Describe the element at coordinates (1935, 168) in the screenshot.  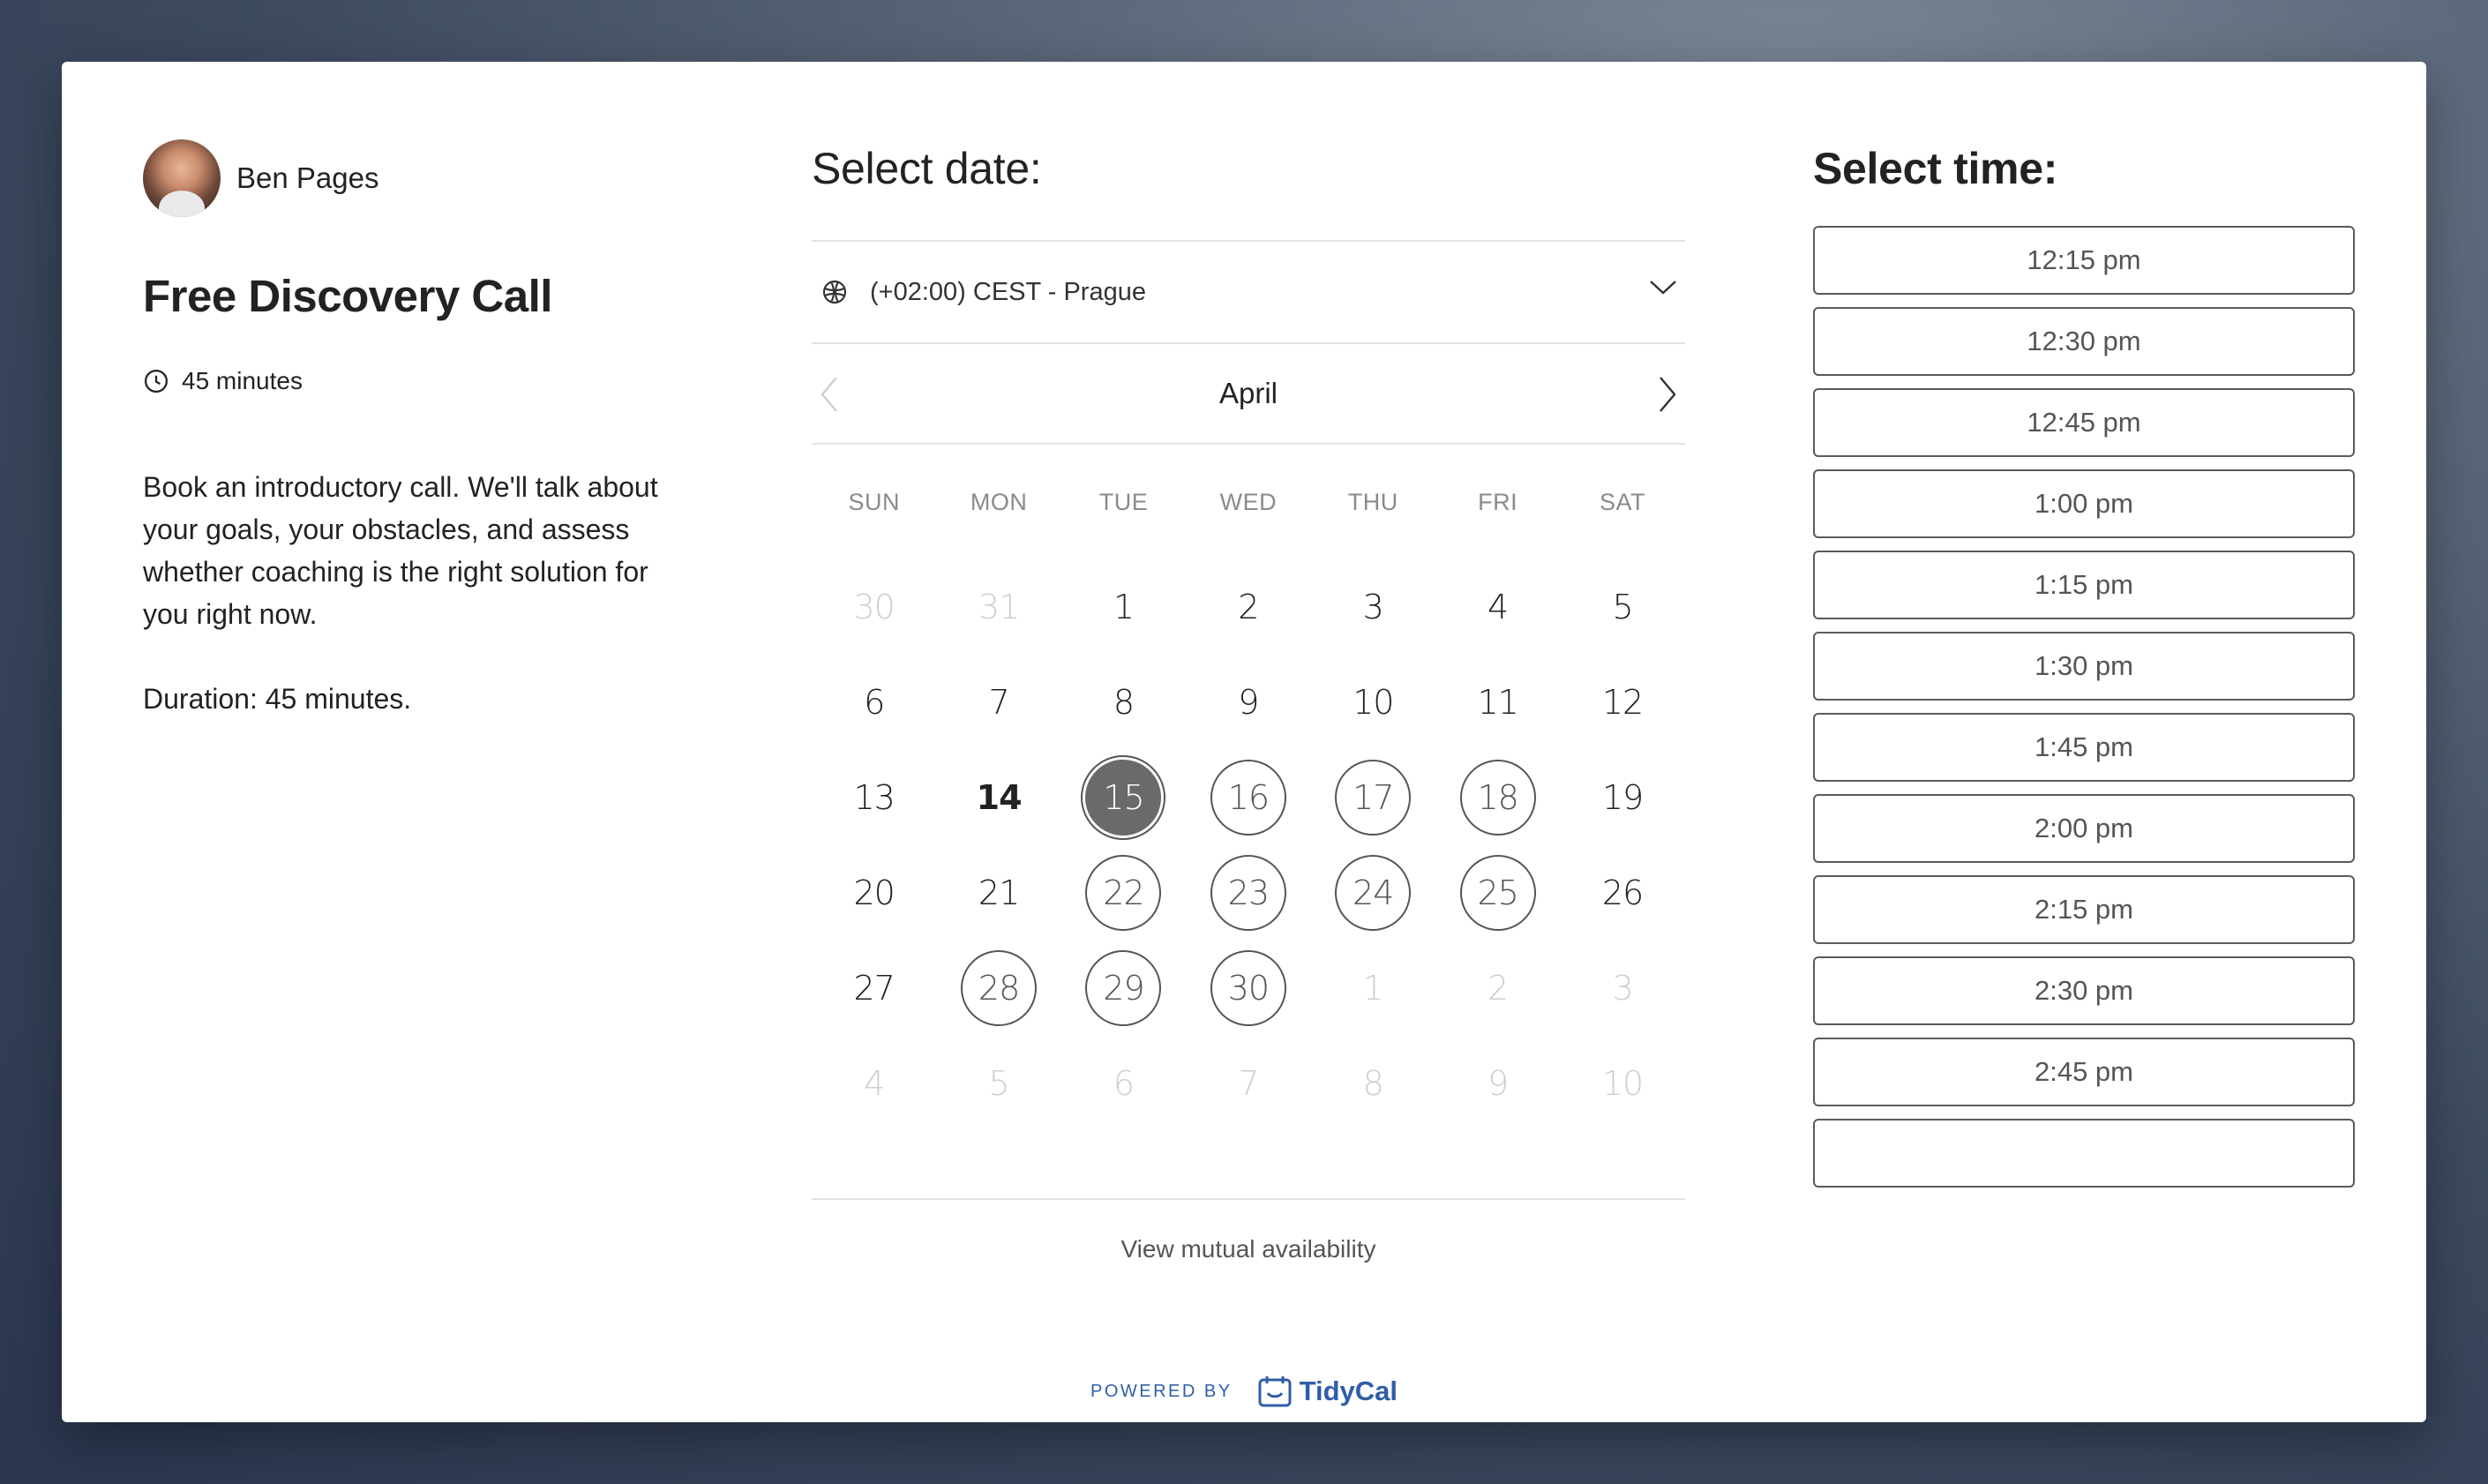
I see `select-time-heading: Select time:` at that location.